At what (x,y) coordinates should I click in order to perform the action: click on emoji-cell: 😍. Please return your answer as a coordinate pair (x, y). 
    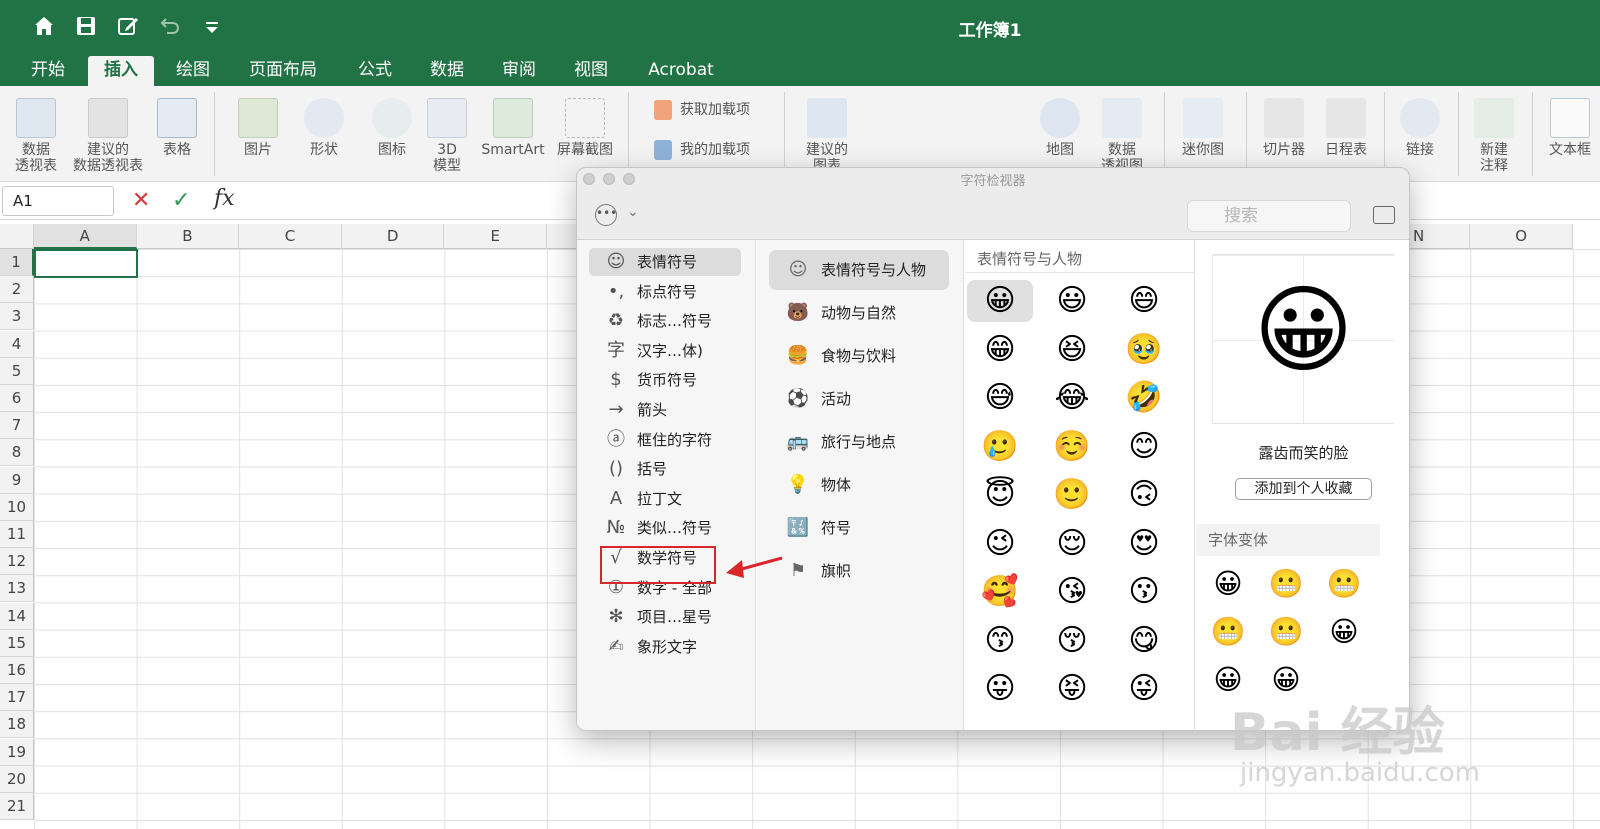
    Looking at the image, I should click on (1144, 544).